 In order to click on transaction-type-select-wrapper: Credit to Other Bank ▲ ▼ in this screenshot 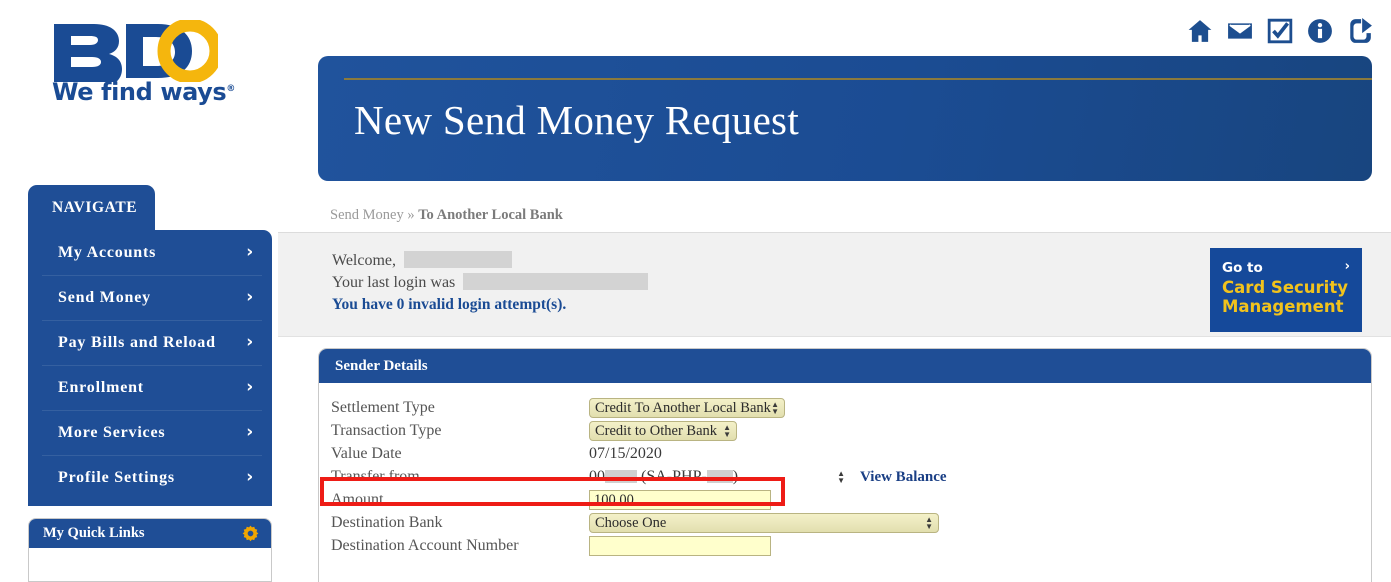, I will do `click(663, 431)`.